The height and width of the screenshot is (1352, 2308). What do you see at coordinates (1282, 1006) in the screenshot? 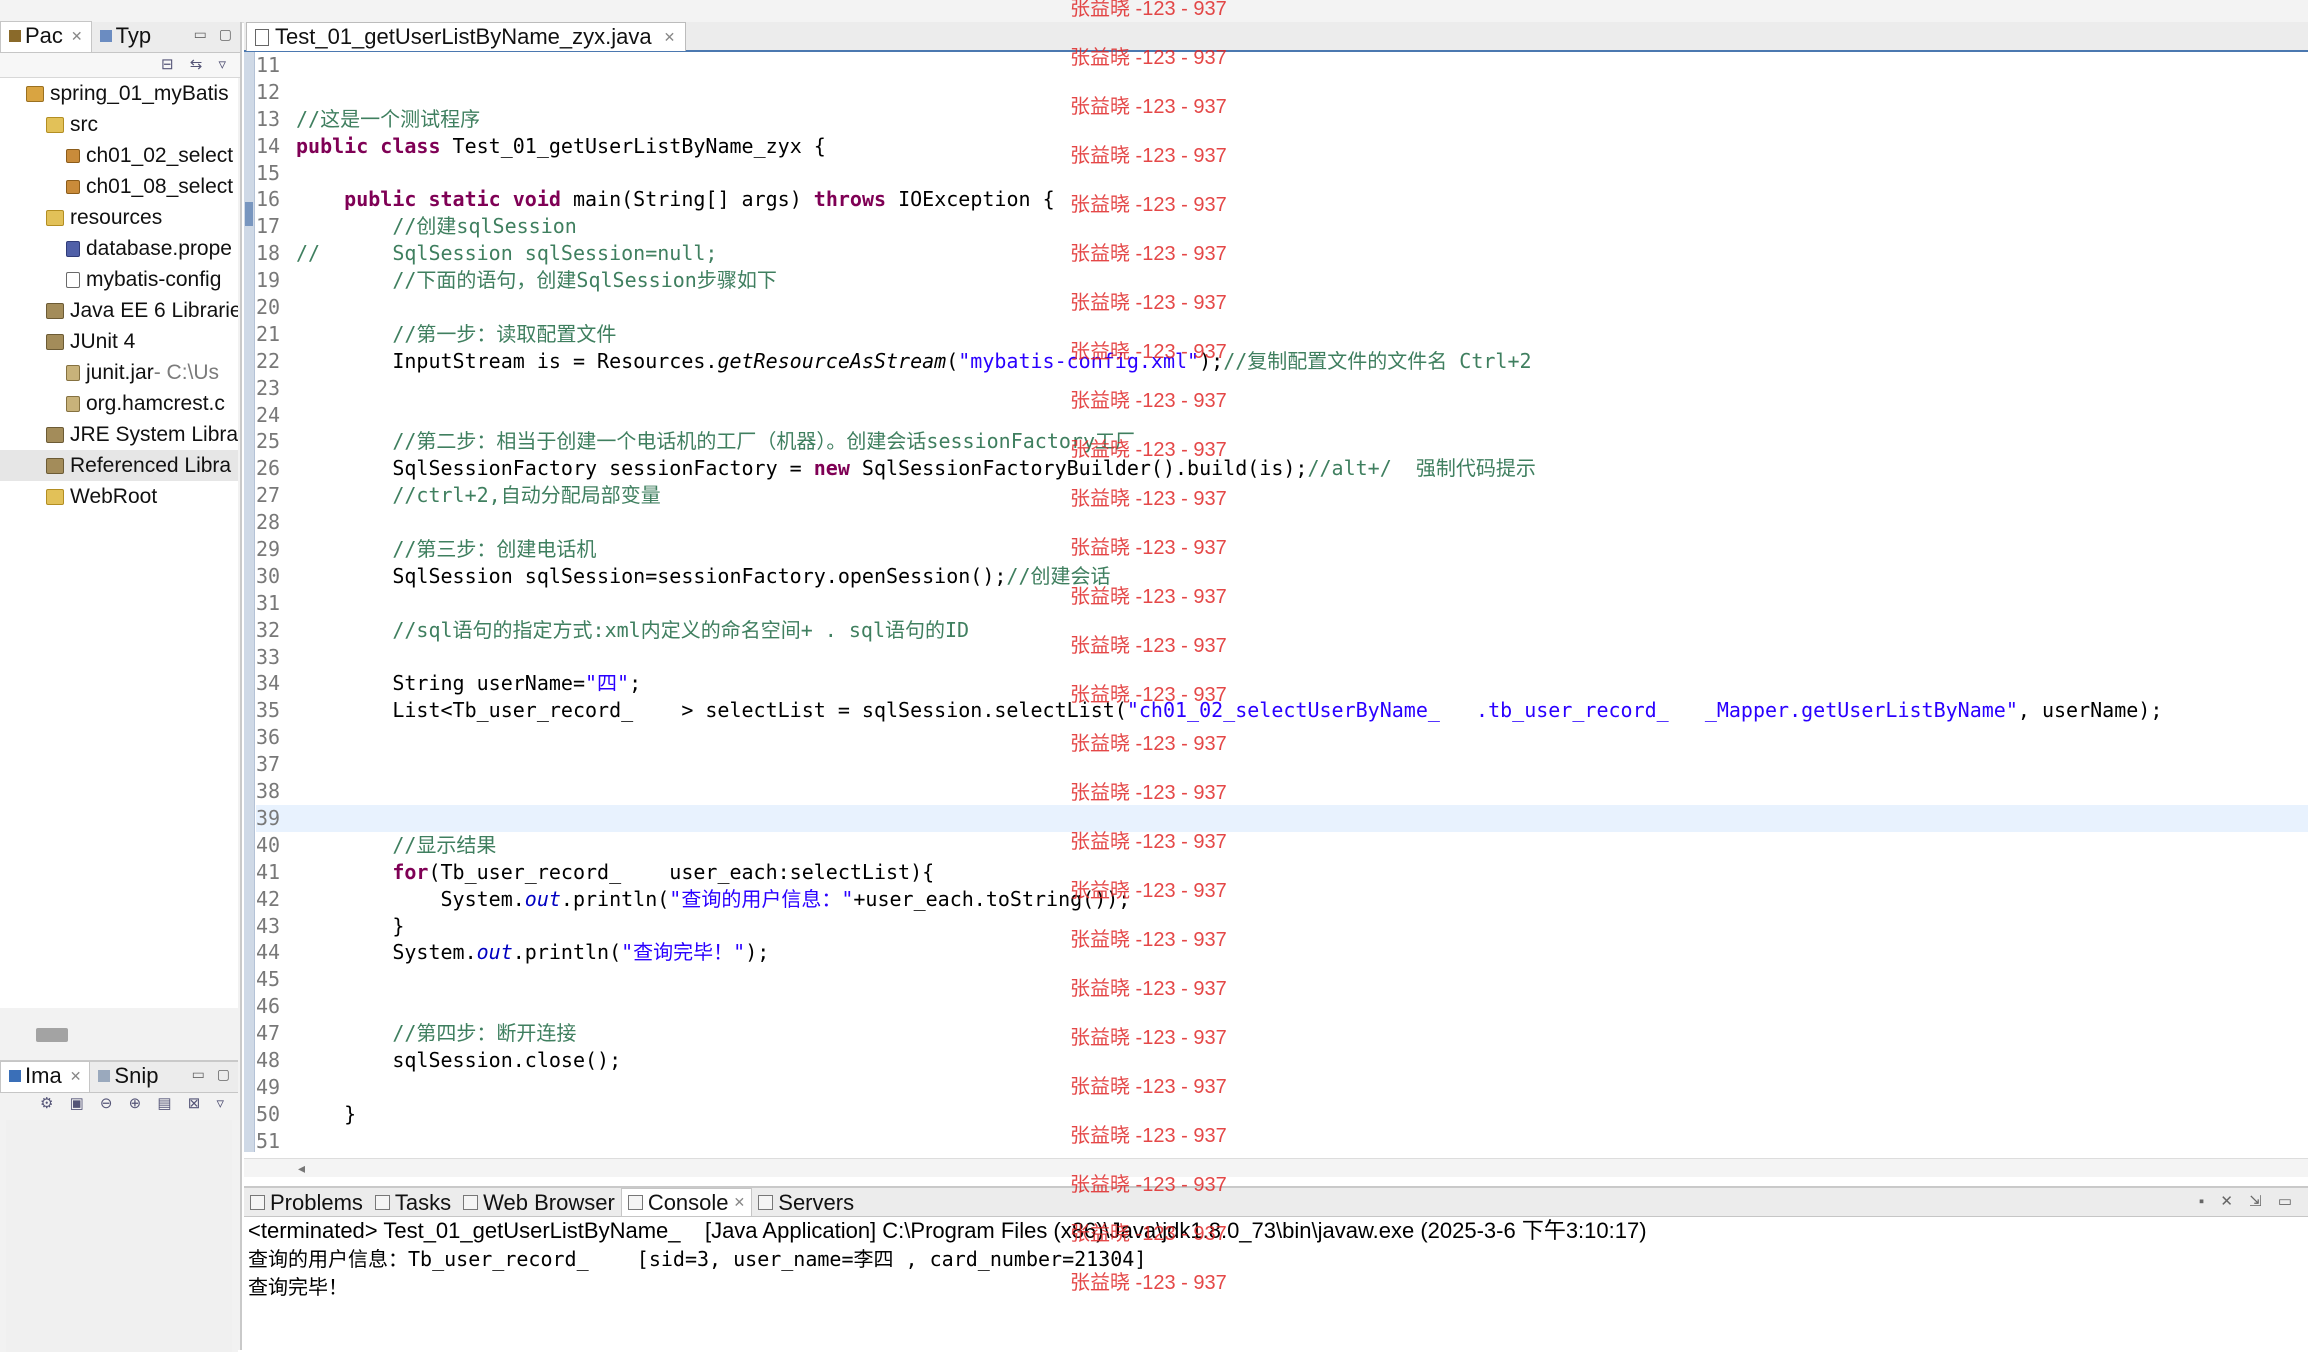
I see `code-line: 46` at bounding box center [1282, 1006].